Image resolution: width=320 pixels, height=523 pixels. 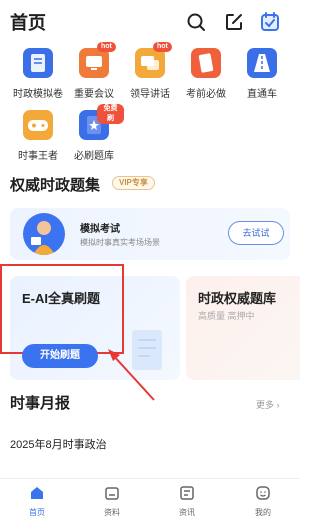 I want to click on authority-bank-title: 时政权威题库, so click(x=237, y=298).